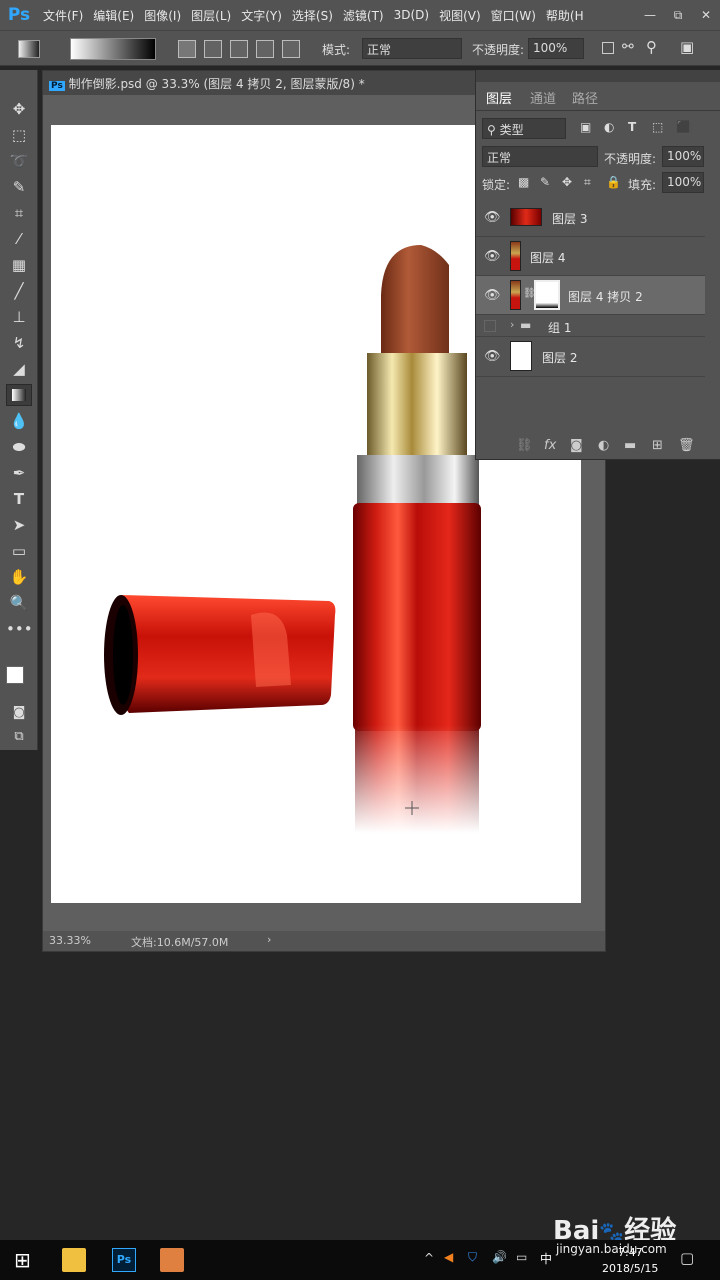 The width and height of the screenshot is (720, 1280). I want to click on clock-time: 7:47, so click(630, 1252).